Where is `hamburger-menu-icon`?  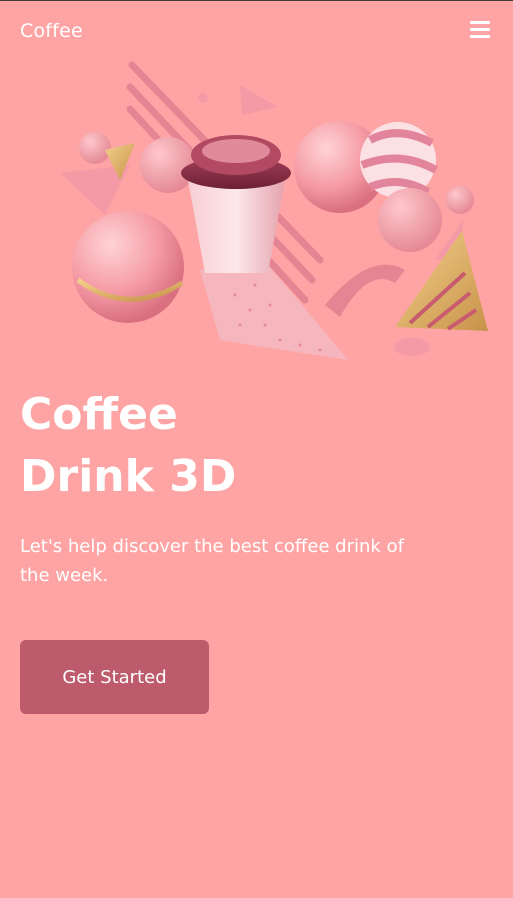 hamburger-menu-icon is located at coordinates (480, 29).